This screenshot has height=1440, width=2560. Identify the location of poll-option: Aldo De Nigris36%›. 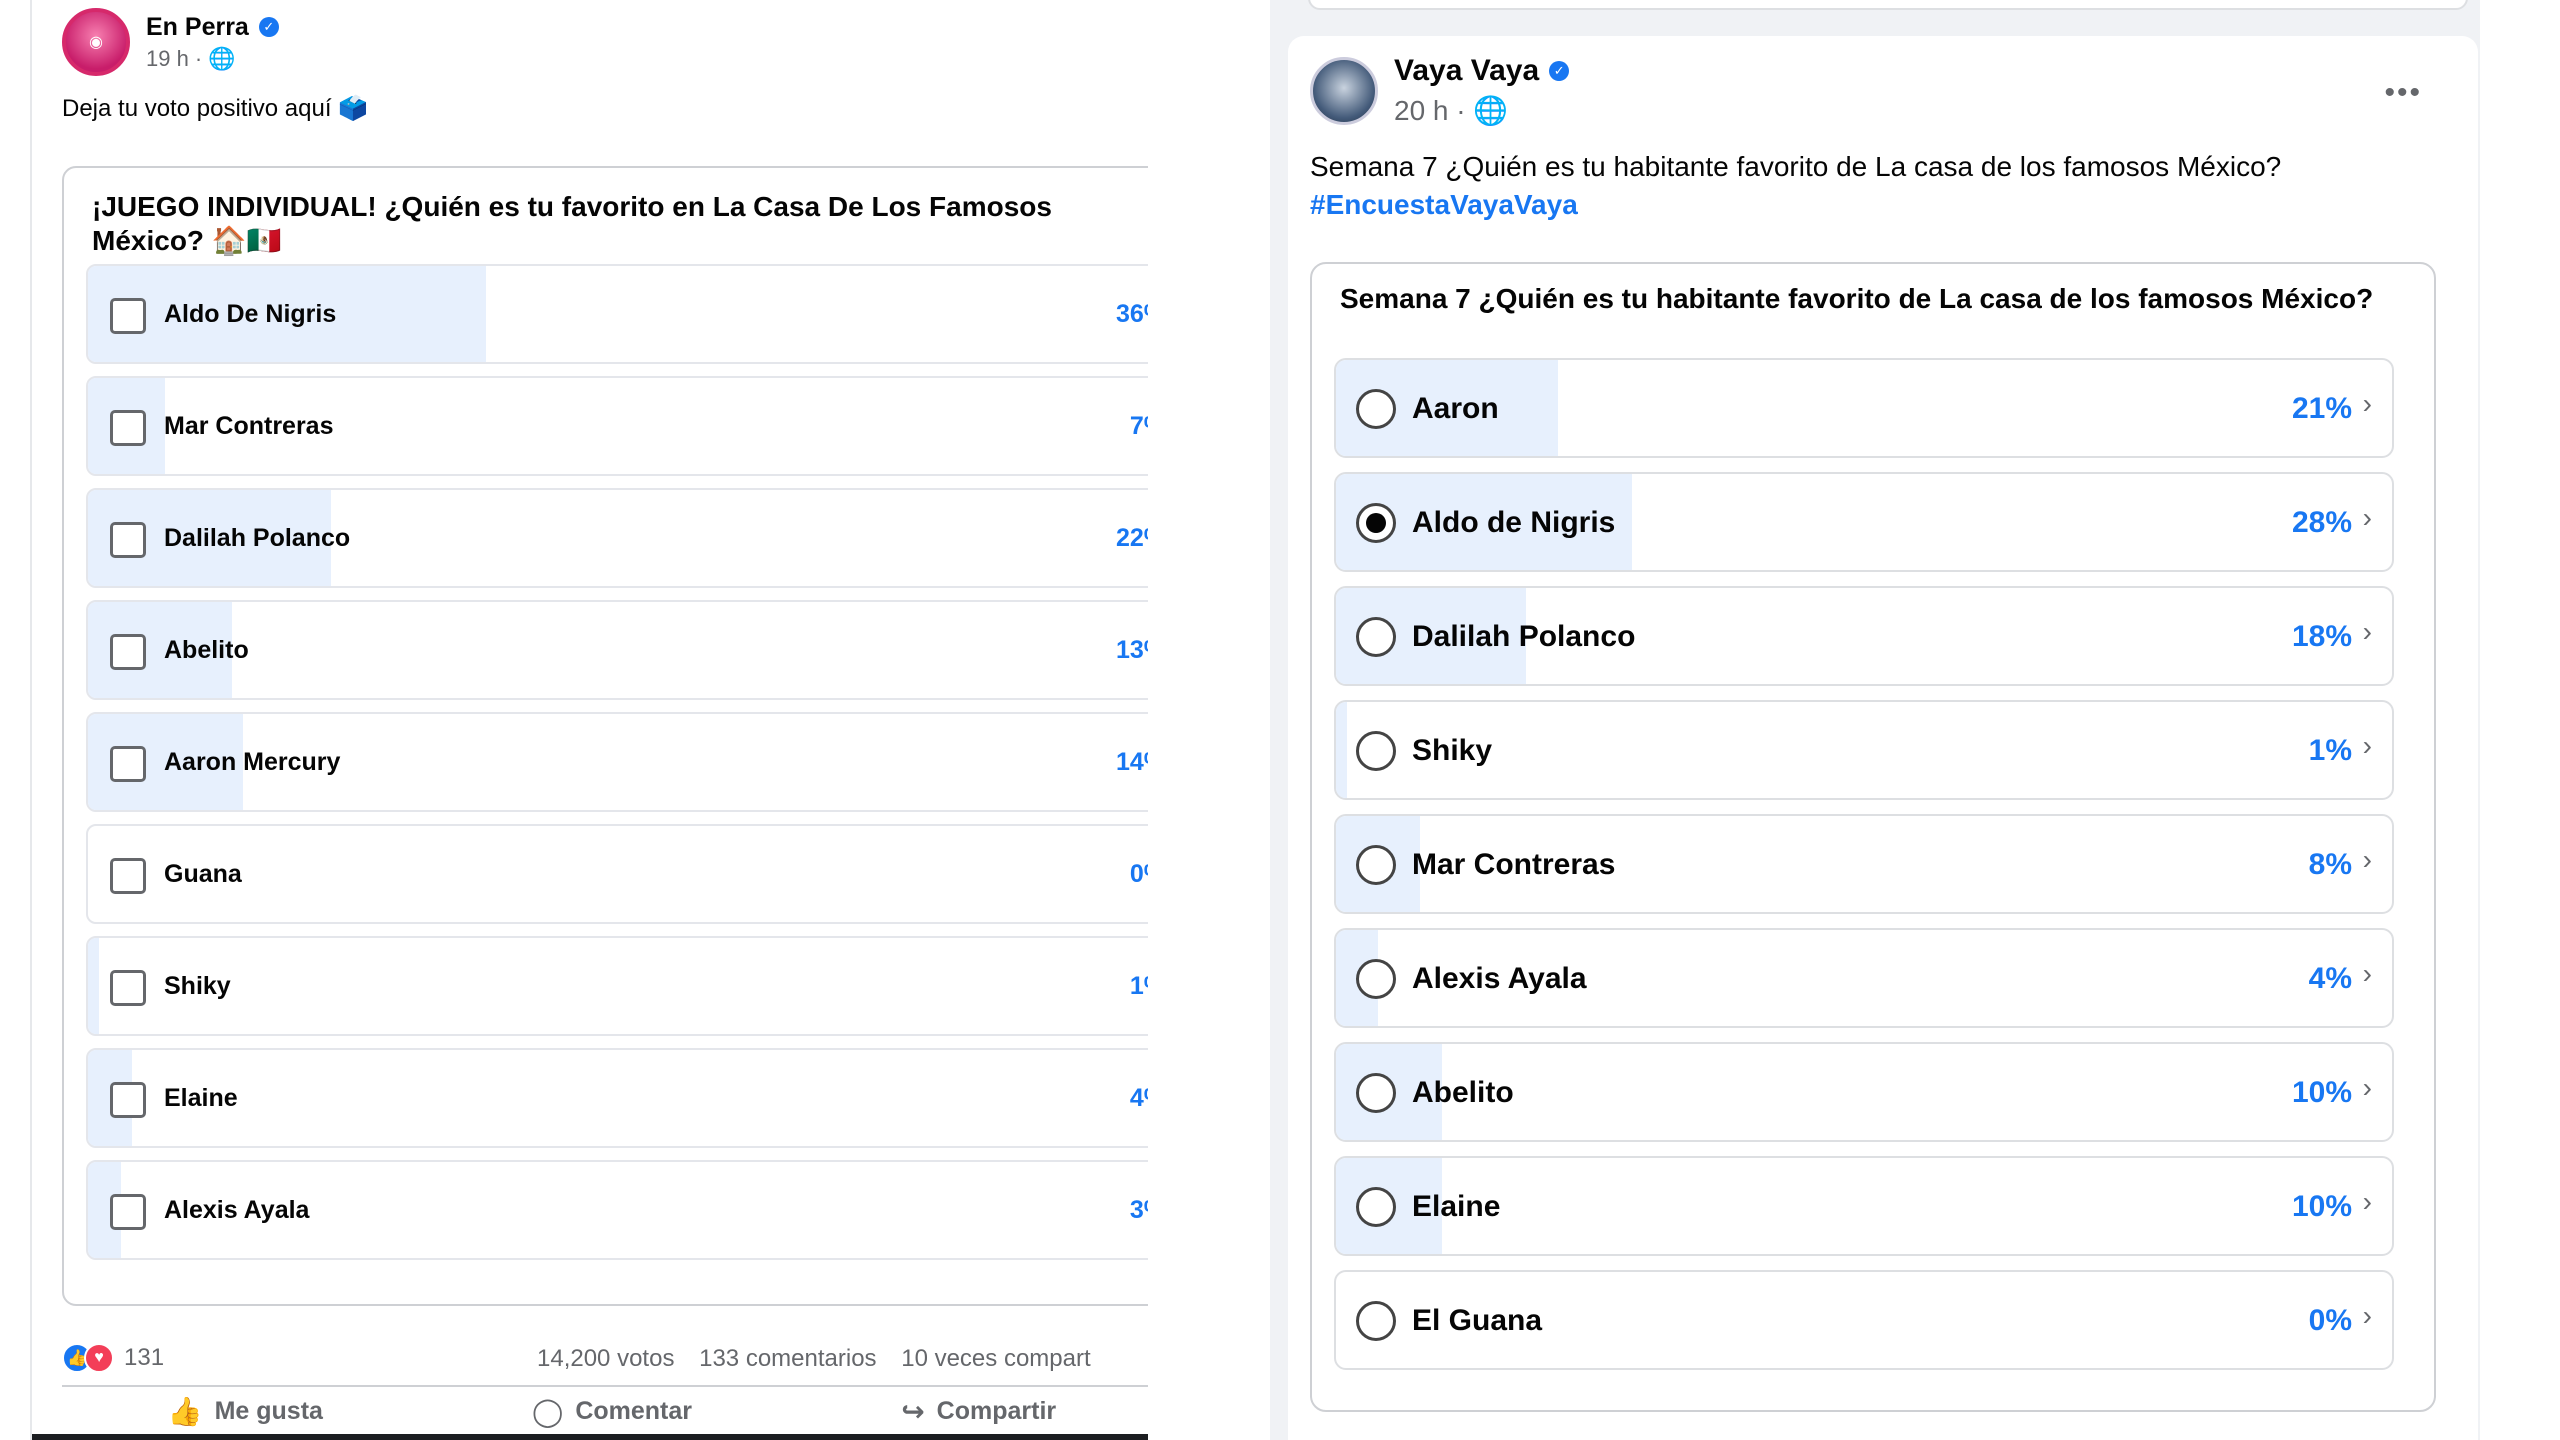
(617, 314).